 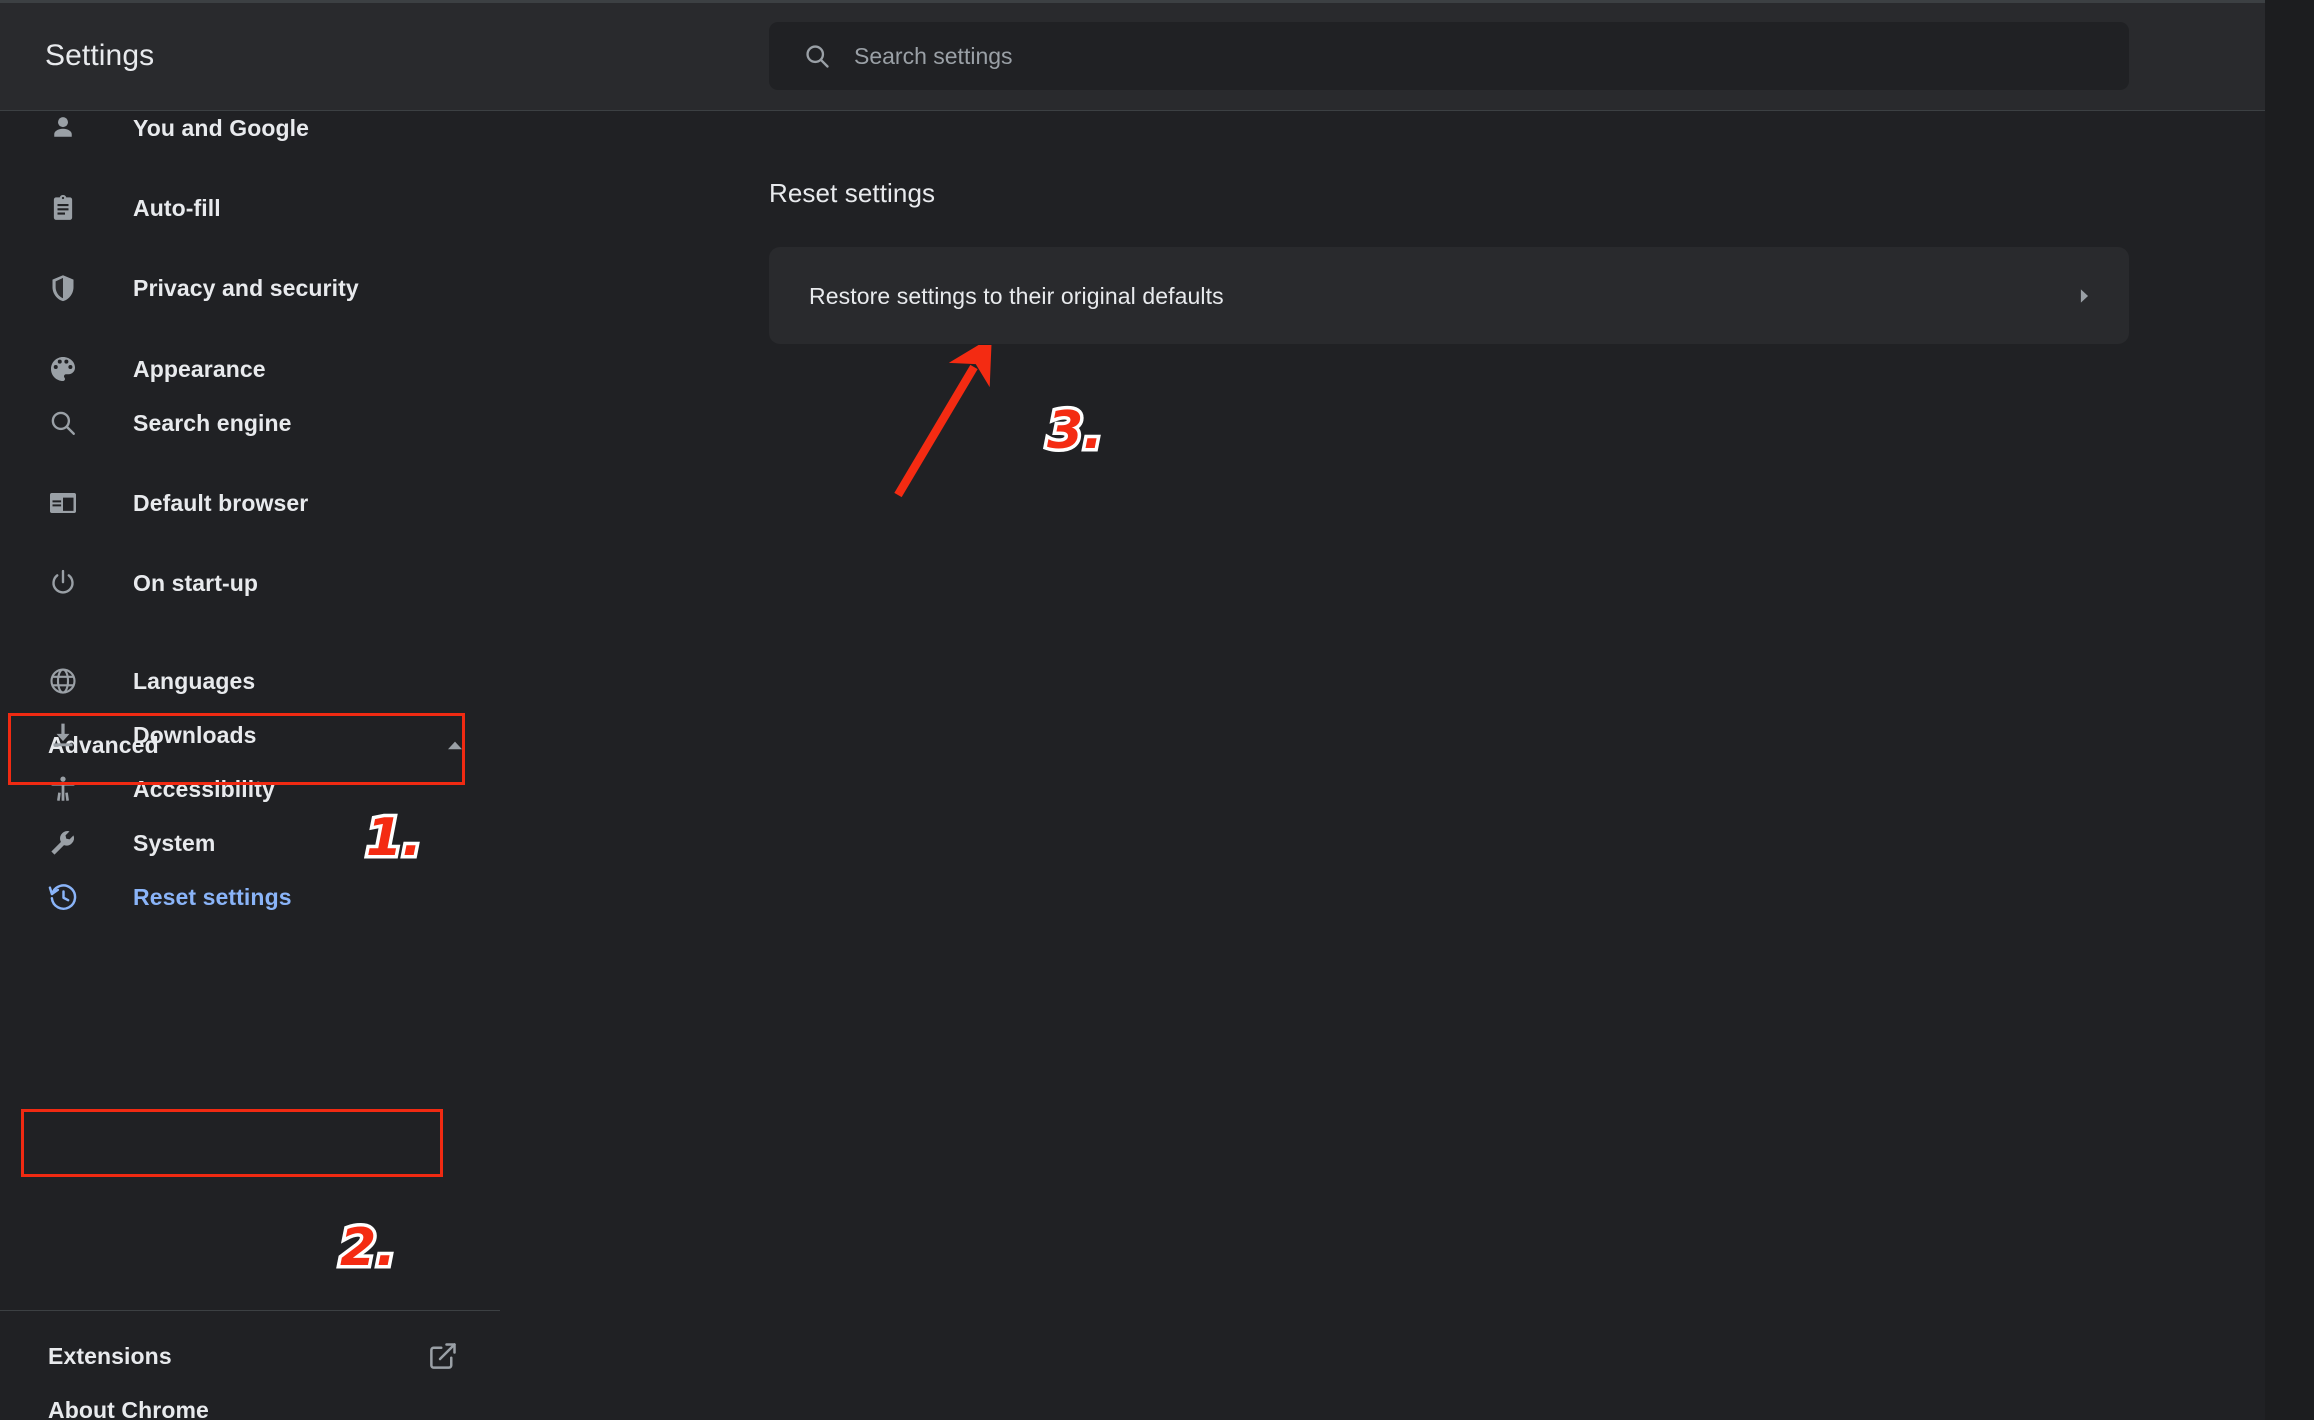 What do you see at coordinates (246, 288) in the screenshot?
I see `sidebar-item-label: Privacy and security` at bounding box center [246, 288].